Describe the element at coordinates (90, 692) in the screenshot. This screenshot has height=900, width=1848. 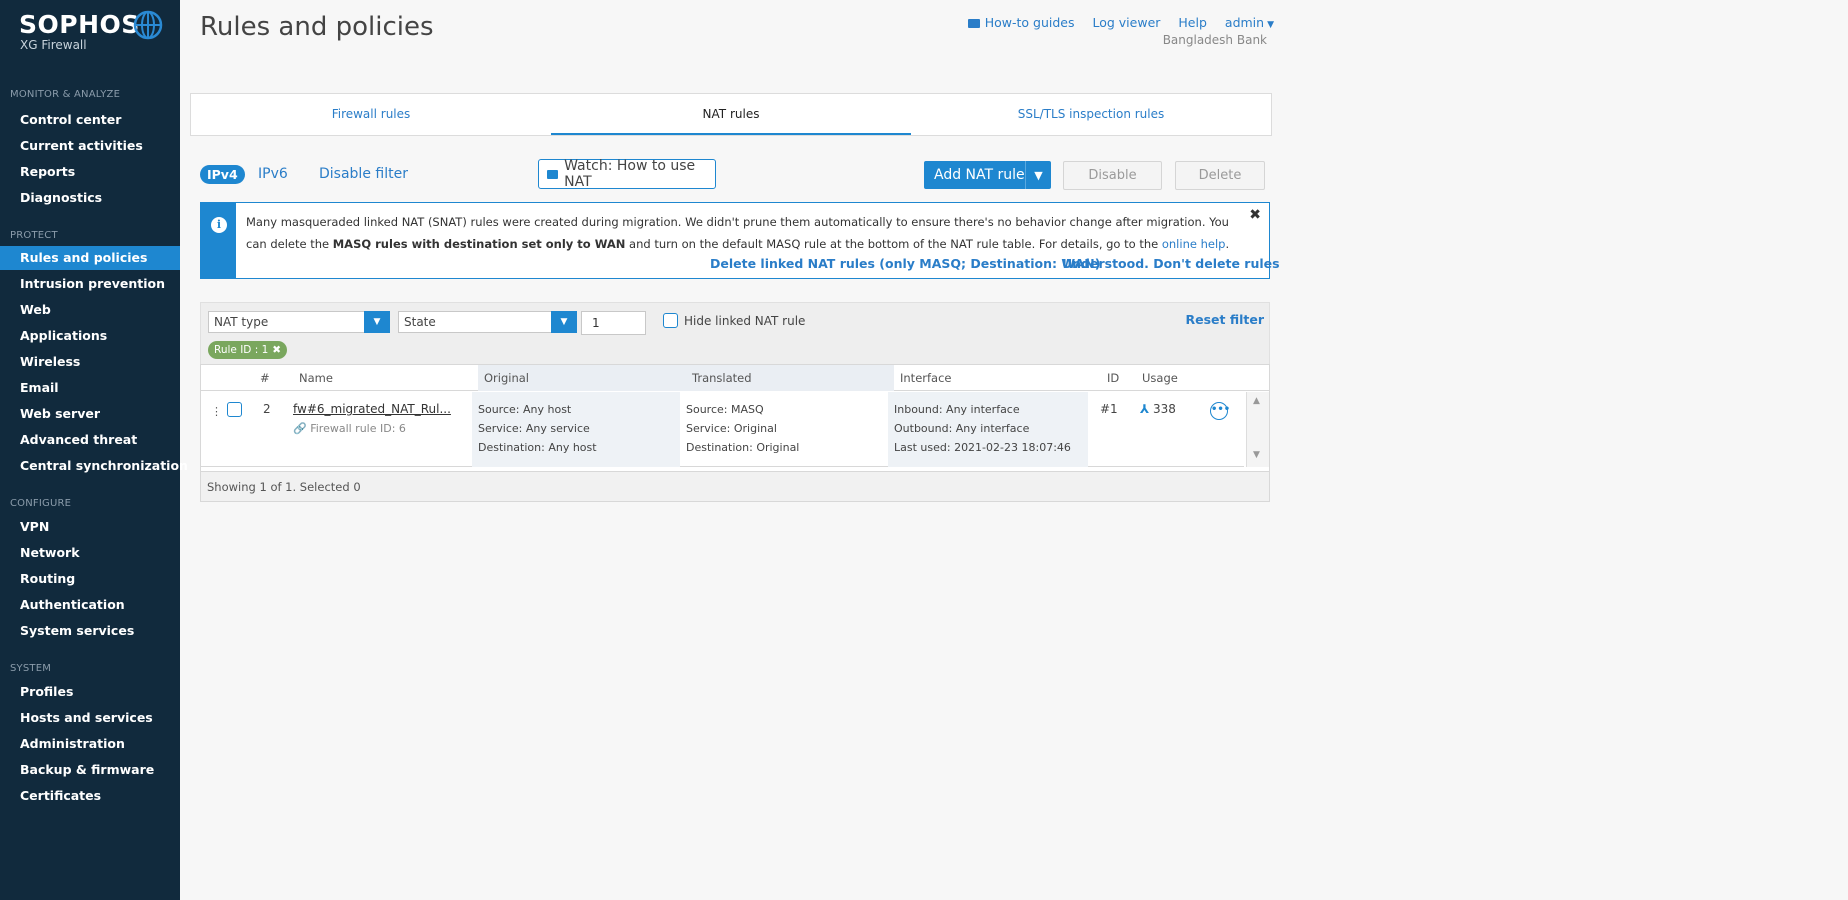
I see `sidebar-item-profiles: Profiles` at that location.